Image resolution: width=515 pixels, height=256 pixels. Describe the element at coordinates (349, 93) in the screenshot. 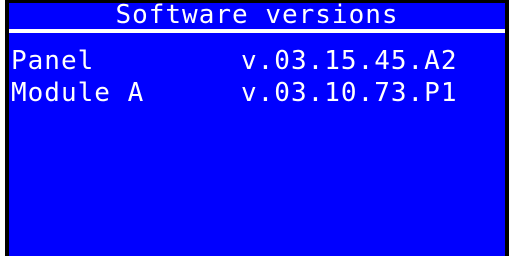

I see `version-value: v.03.10.73.P1` at that location.